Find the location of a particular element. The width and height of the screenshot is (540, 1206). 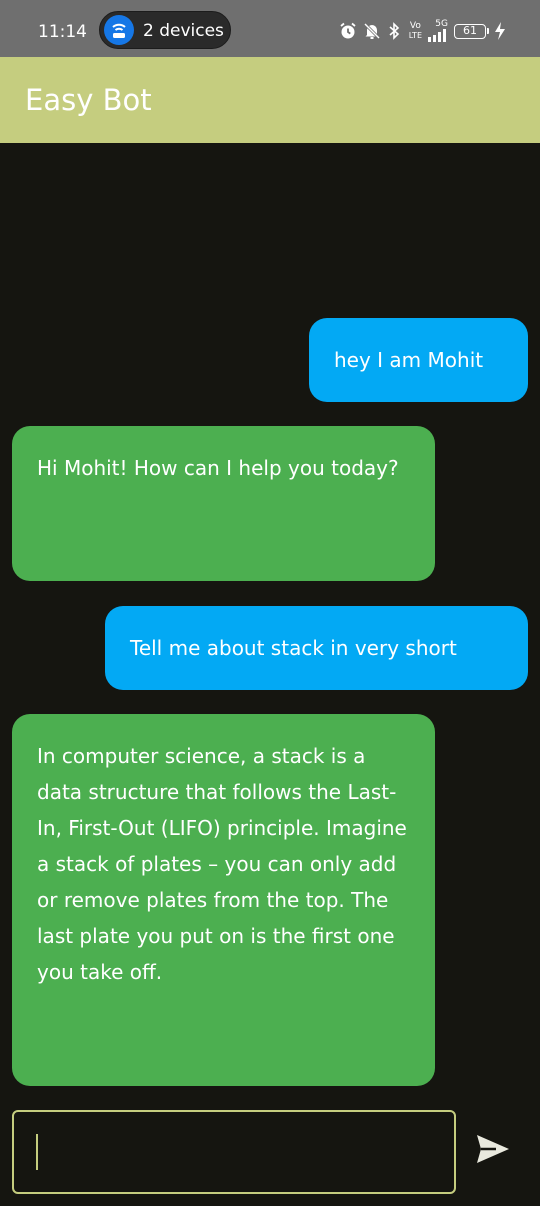

signal-5g-icon: 5G is located at coordinates (438, 31).